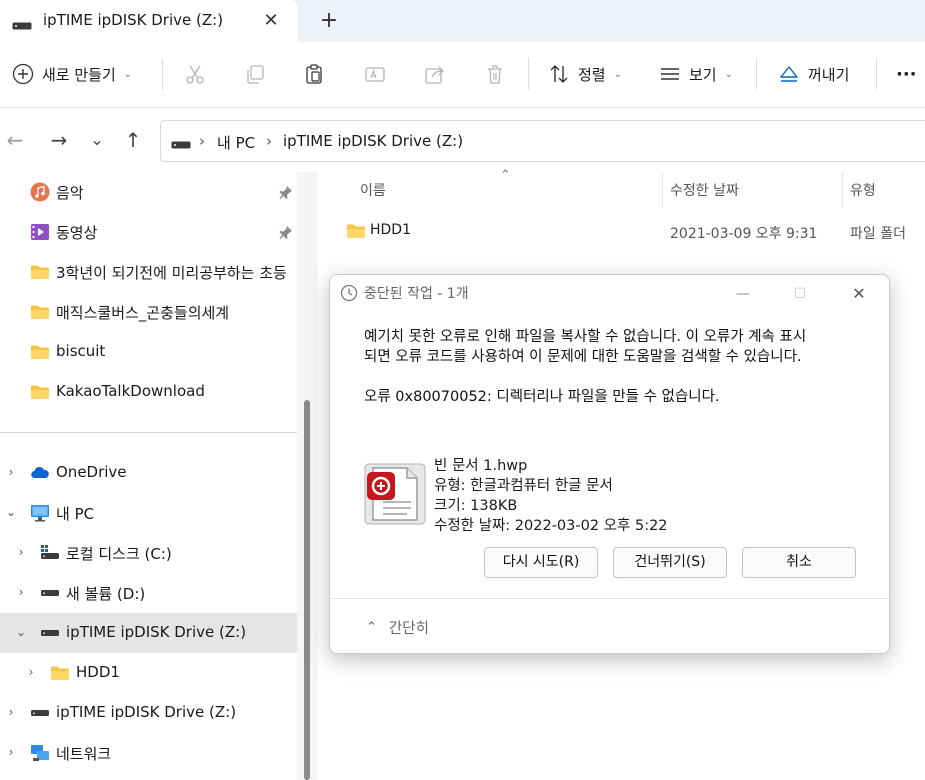 The width and height of the screenshot is (925, 780). What do you see at coordinates (171, 273) in the screenshot?
I see `sidebar-item-label: 3학년이 되기전에 미리공부하는 초등` at bounding box center [171, 273].